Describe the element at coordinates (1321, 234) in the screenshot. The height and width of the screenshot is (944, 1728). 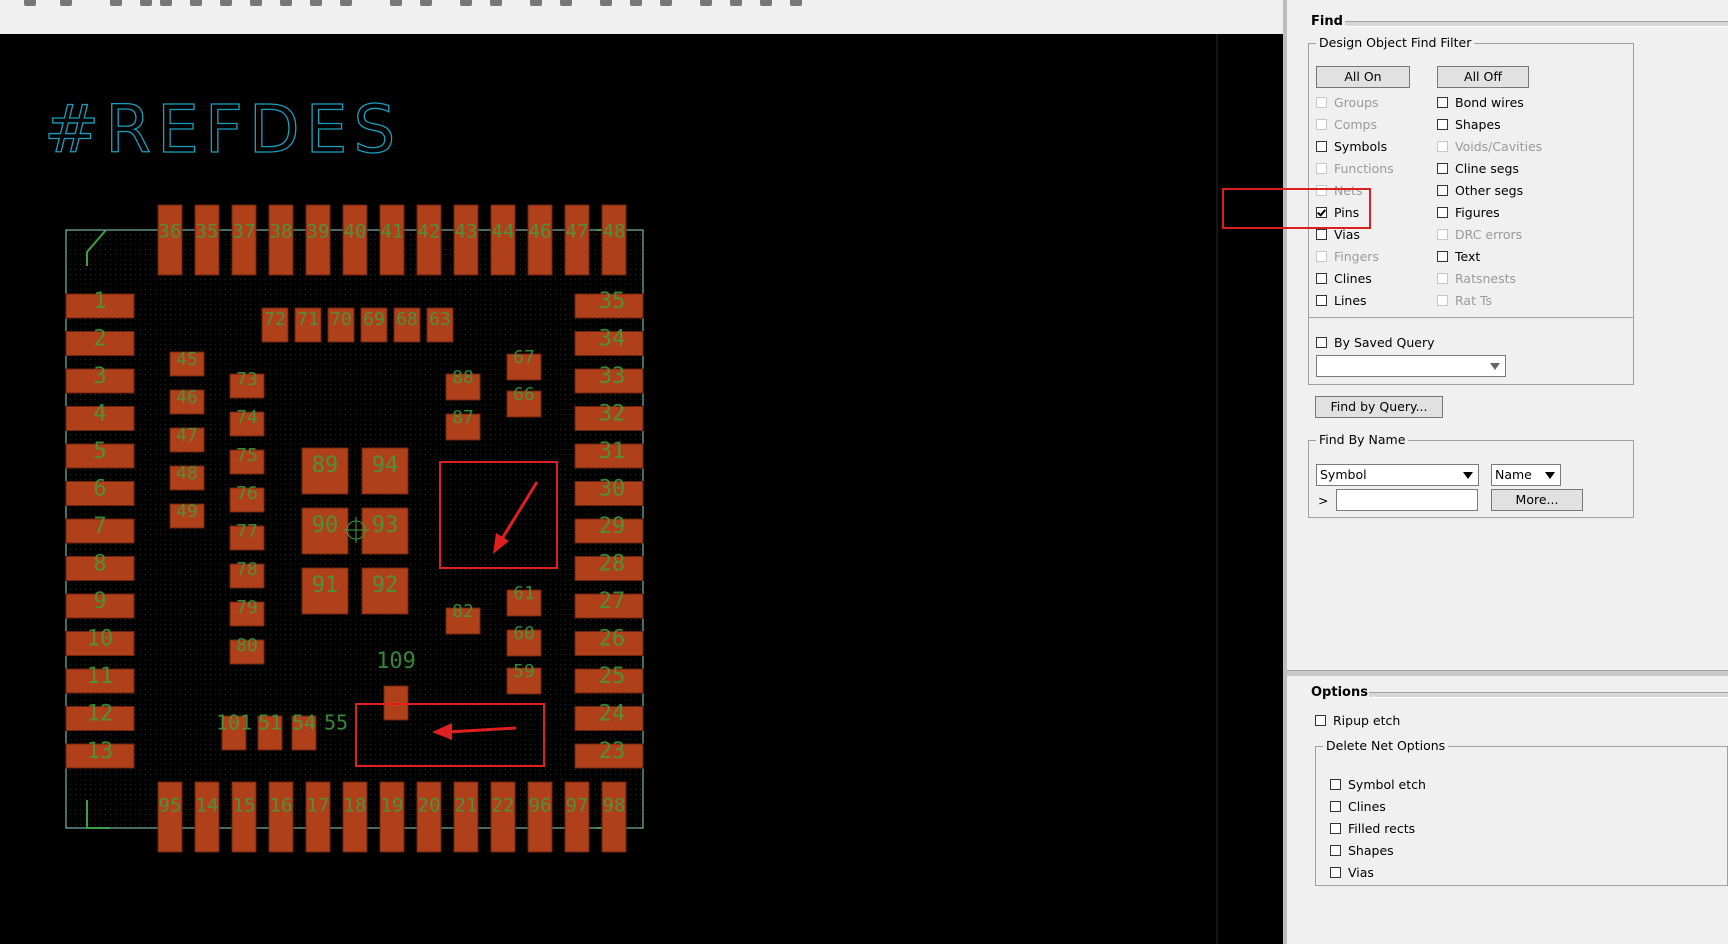
I see `filter-vias-box` at that location.